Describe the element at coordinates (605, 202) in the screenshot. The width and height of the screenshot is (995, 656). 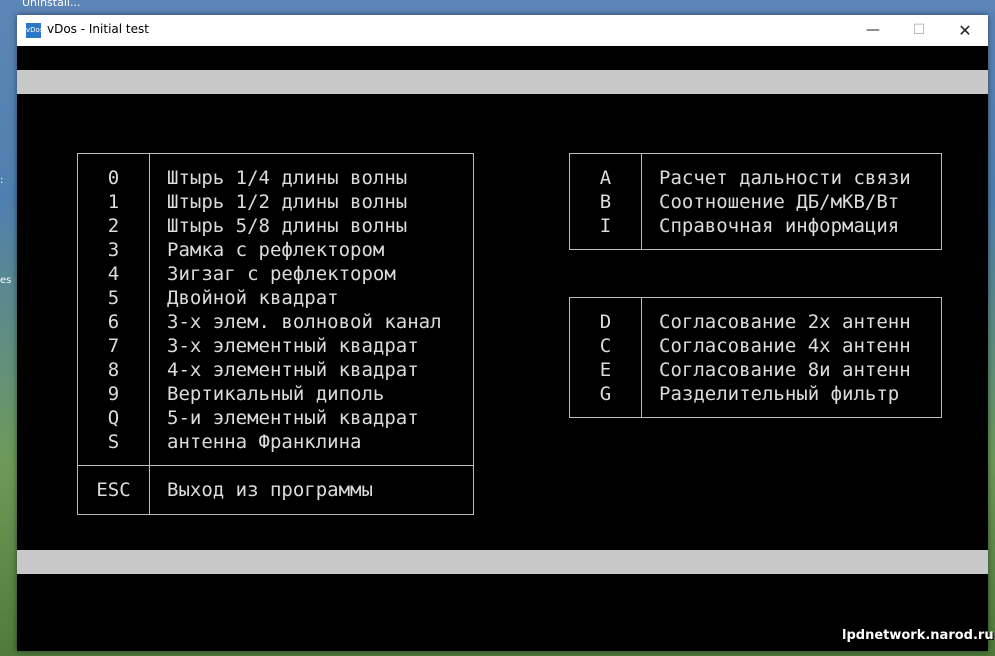
I see `info-menu-key: B` at that location.